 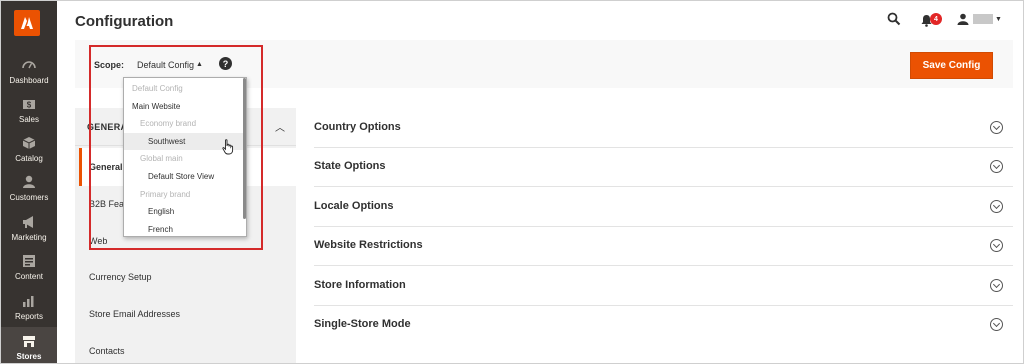 What do you see at coordinates (663, 128) in the screenshot?
I see `section-country-options: Country Options` at bounding box center [663, 128].